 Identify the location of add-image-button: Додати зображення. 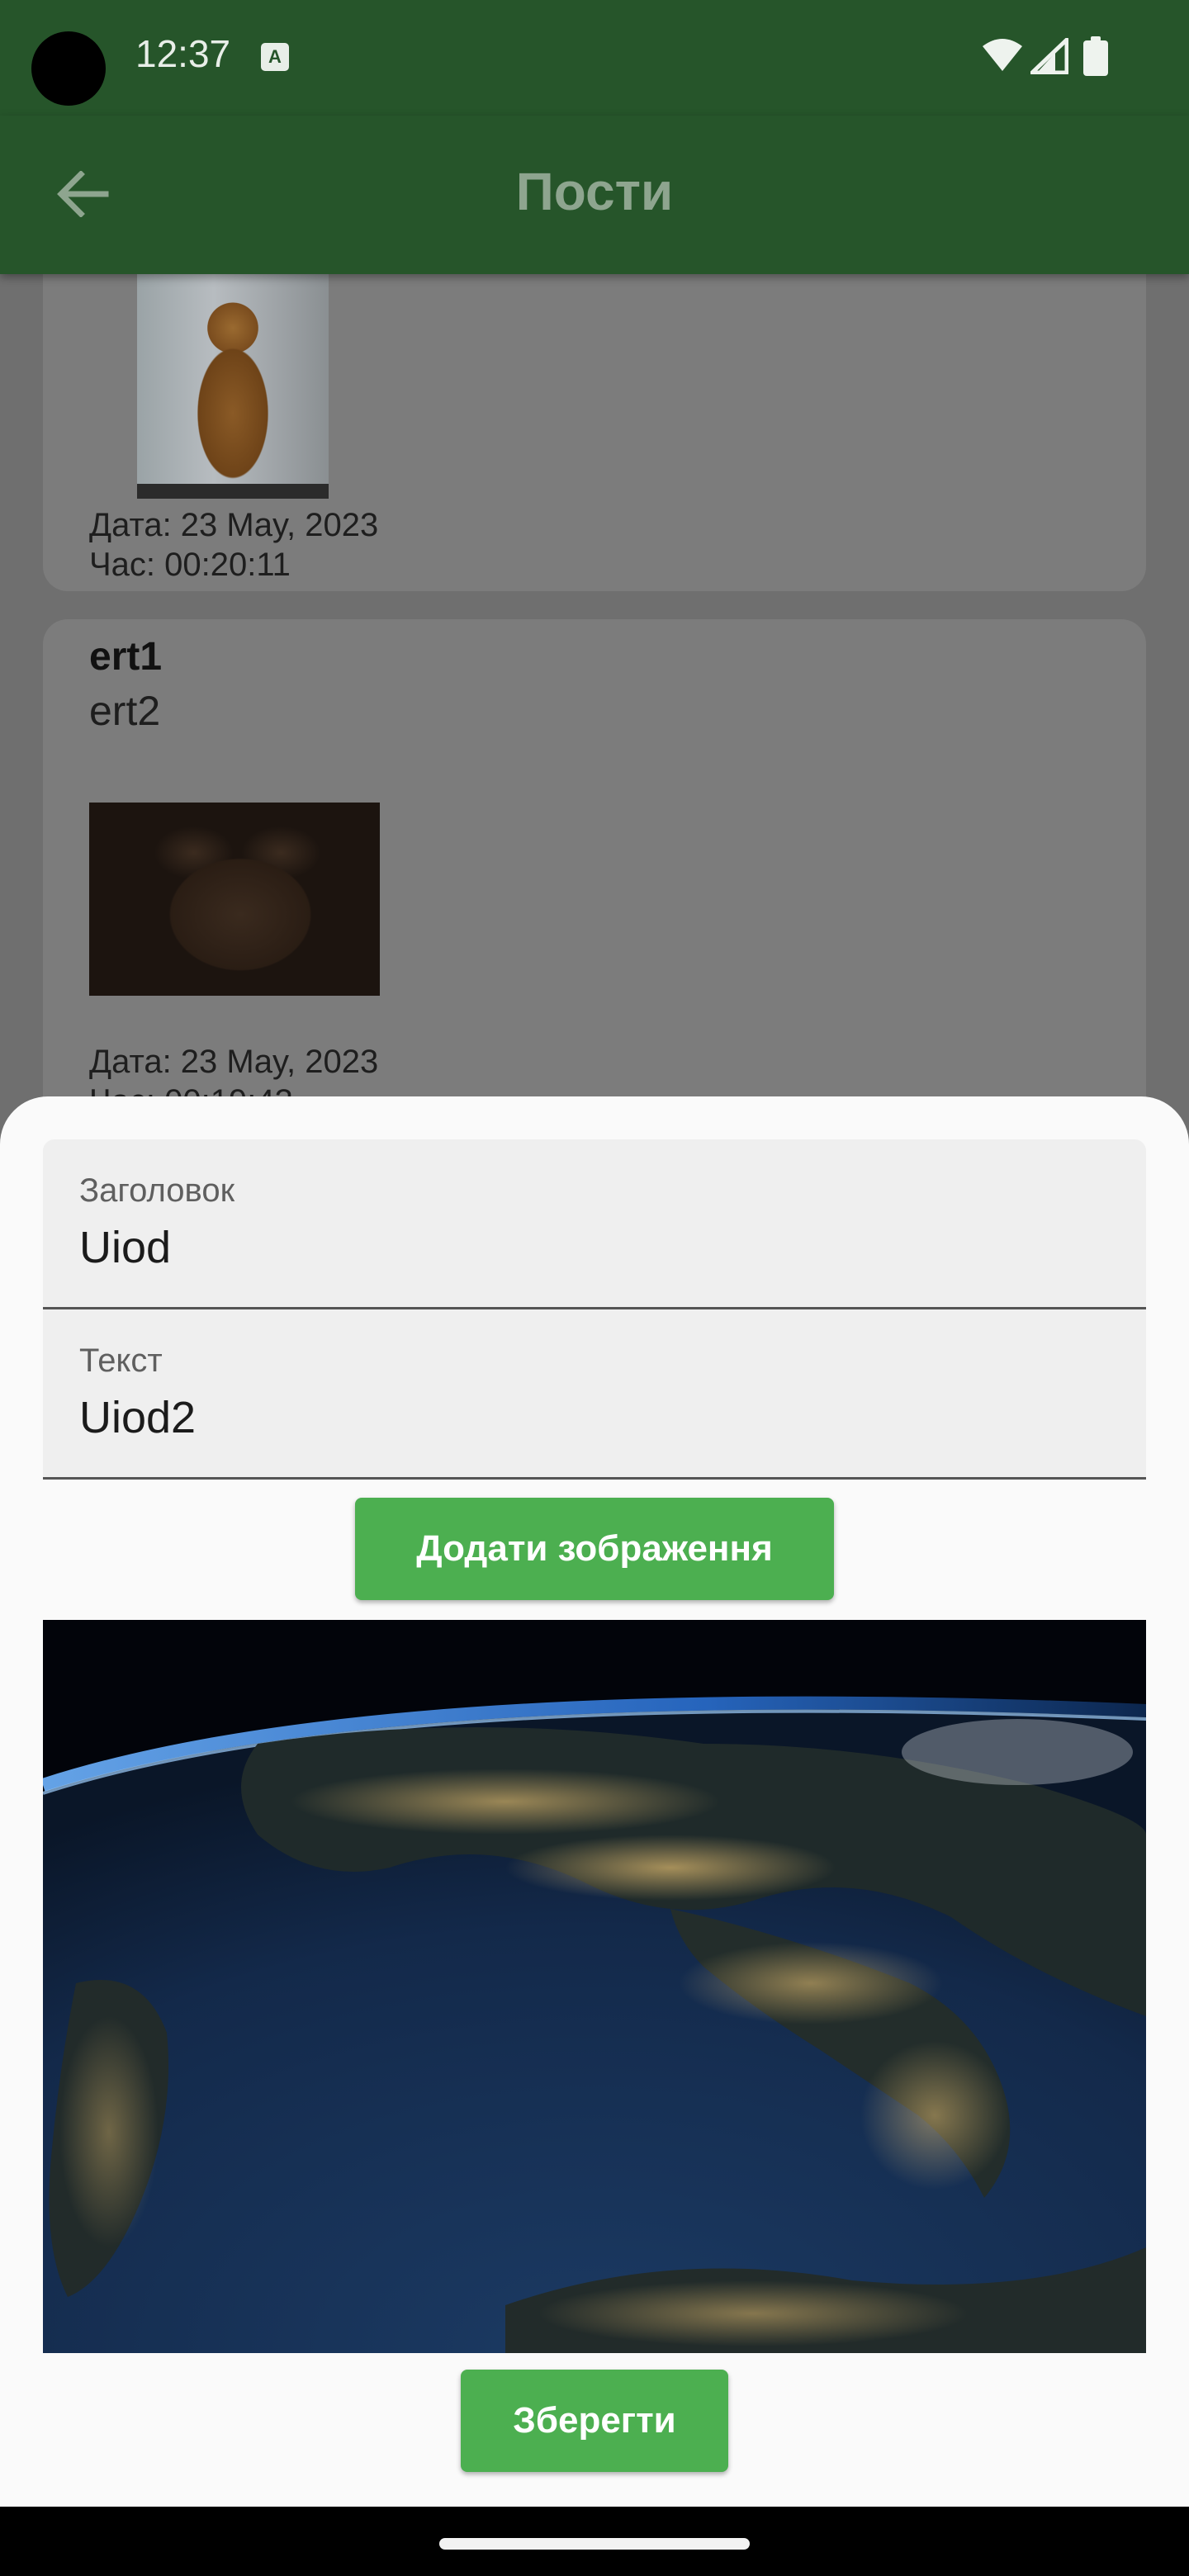
(594, 1549).